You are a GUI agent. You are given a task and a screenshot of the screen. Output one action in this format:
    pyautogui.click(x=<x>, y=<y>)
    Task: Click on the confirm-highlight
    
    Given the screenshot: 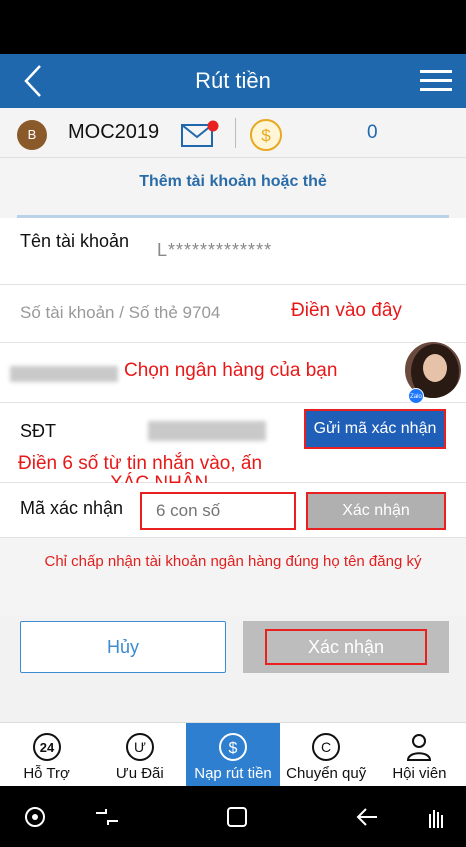 What is the action you would take?
    pyautogui.click(x=346, y=647)
    